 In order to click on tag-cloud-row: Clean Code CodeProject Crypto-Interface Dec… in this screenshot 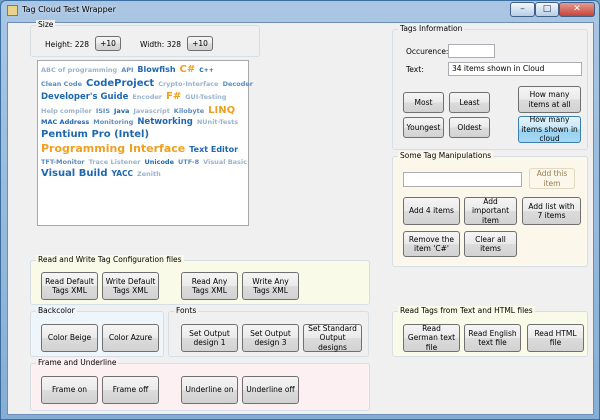, I will do `click(147, 84)`.